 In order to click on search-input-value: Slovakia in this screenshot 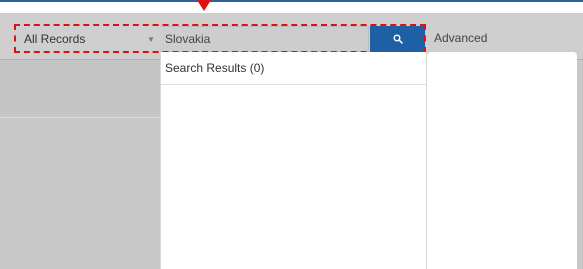, I will do `click(188, 39)`.